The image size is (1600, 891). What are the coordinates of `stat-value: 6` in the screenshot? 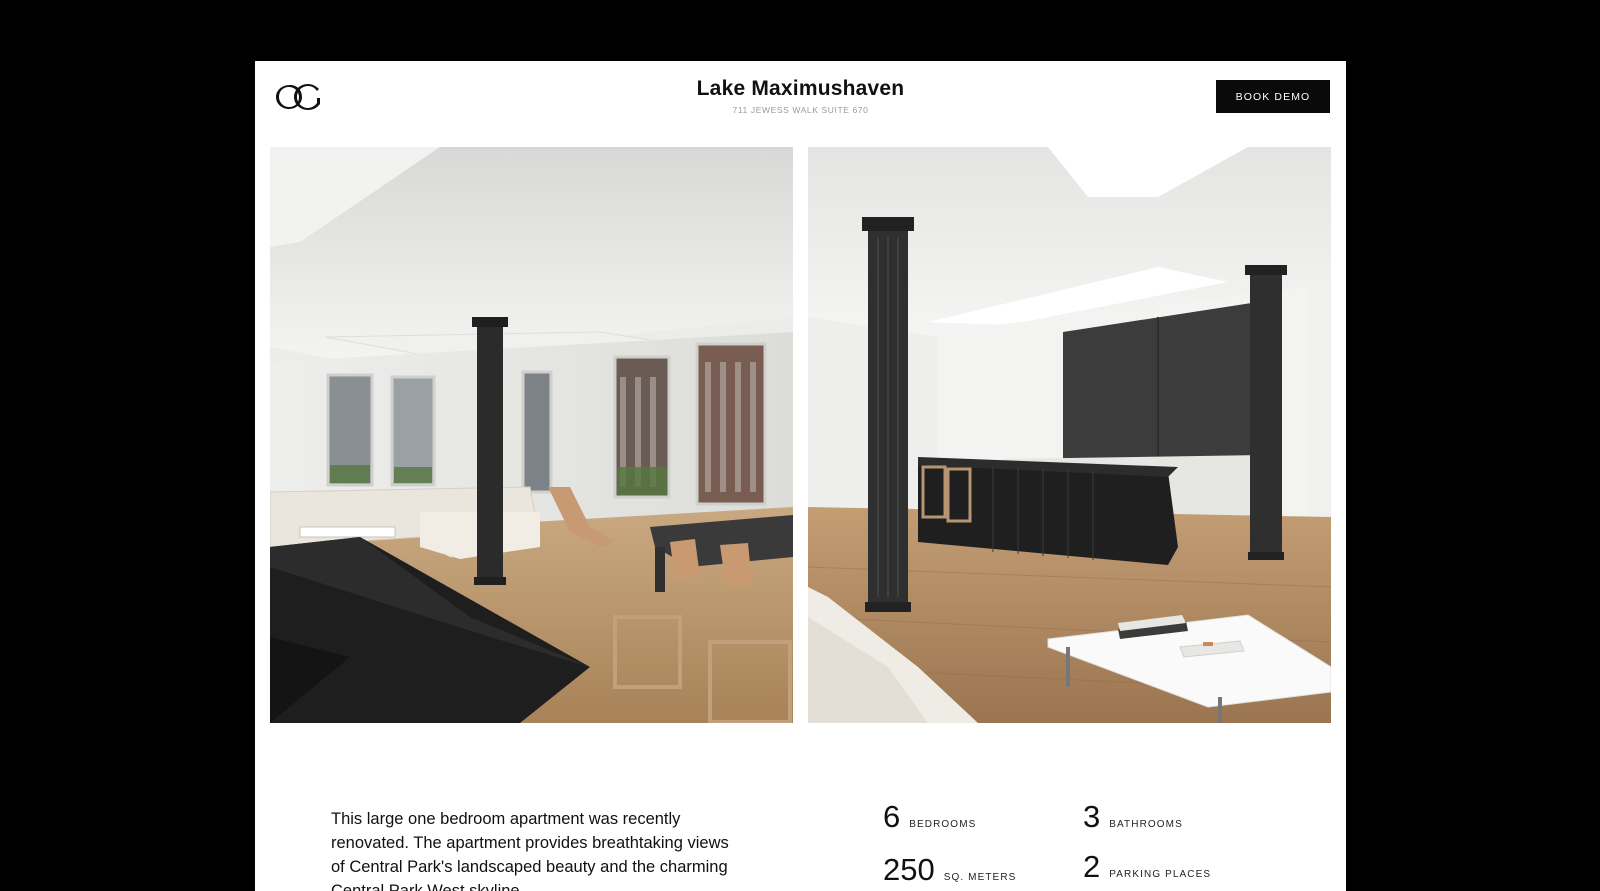 It's located at (892, 816).